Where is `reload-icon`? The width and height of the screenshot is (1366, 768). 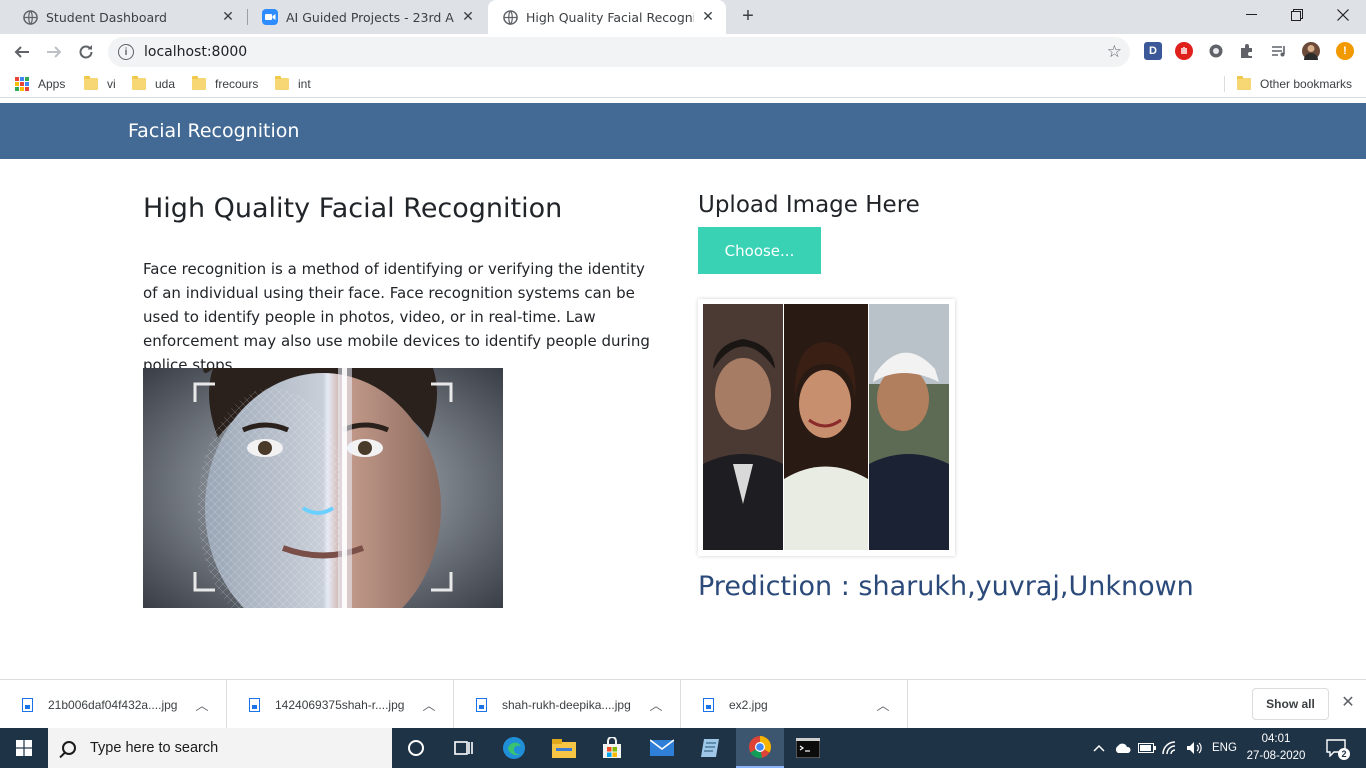
reload-icon is located at coordinates (86, 52).